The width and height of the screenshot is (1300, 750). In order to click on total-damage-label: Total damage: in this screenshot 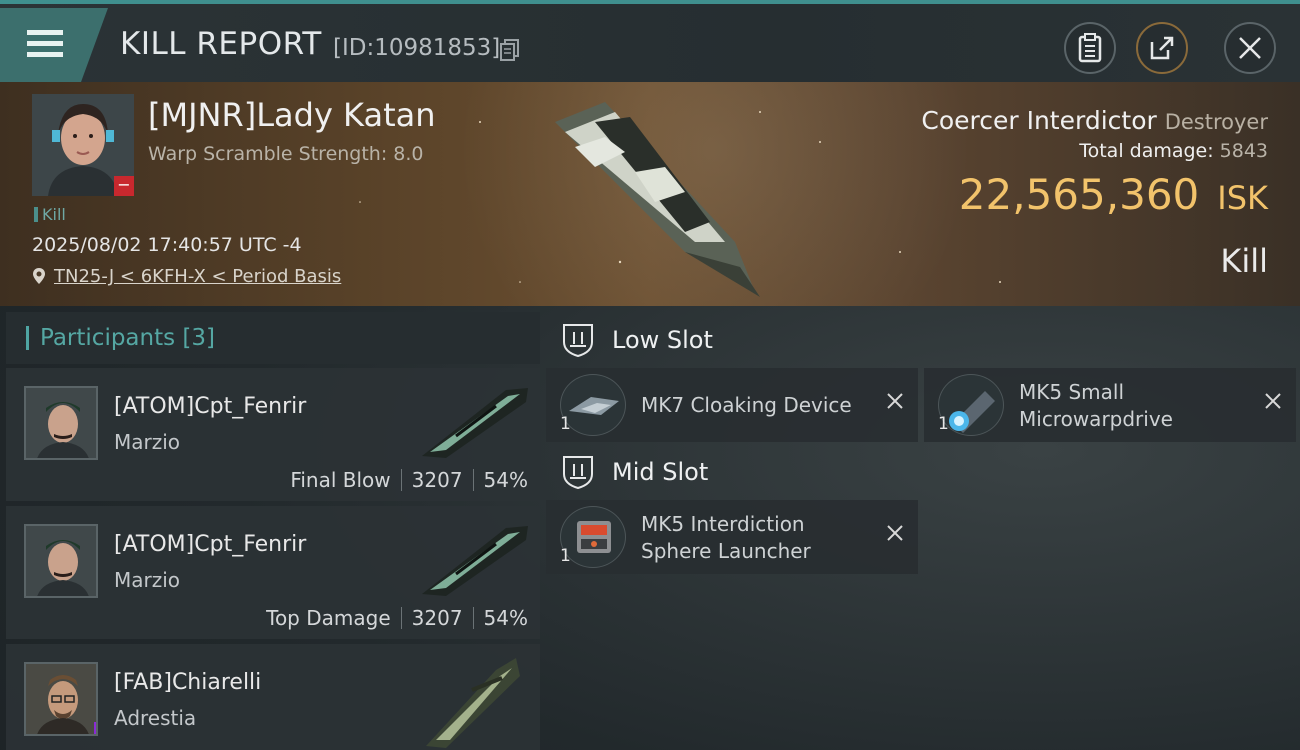, I will do `click(1146, 151)`.